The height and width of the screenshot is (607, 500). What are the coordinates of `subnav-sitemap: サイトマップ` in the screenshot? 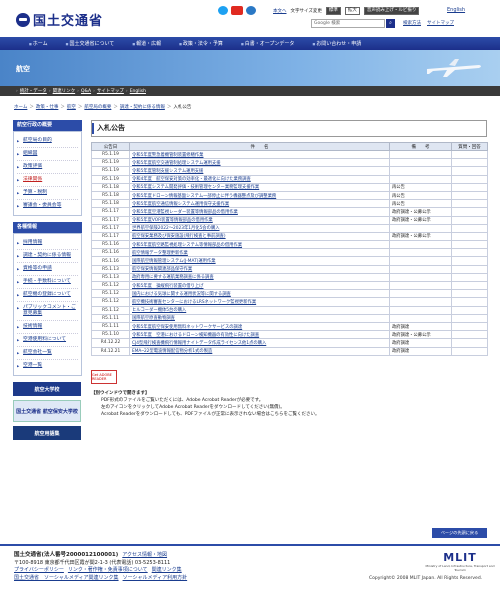 It's located at (110, 91).